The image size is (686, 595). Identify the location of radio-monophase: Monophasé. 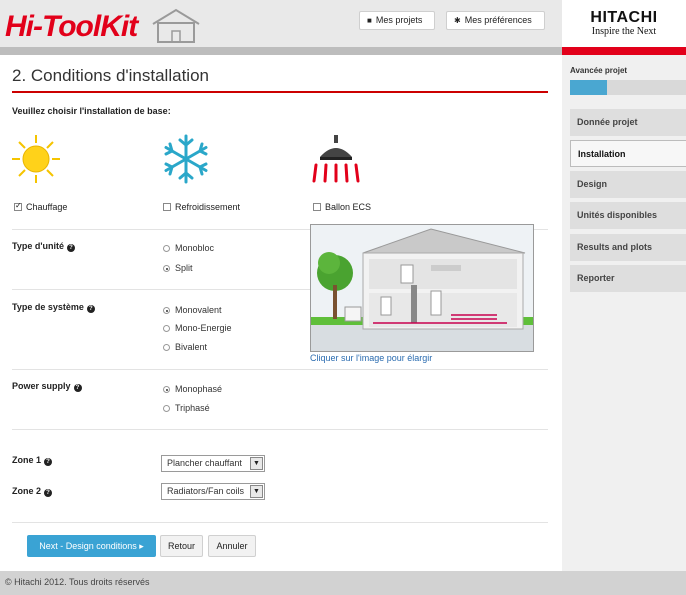
(192, 389).